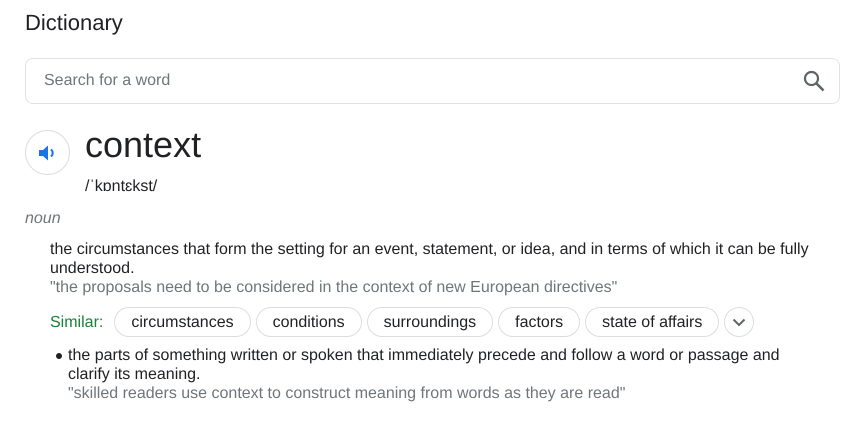 The height and width of the screenshot is (440, 856). Describe the element at coordinates (430, 259) in the screenshot. I see `definition-text: the circumstances that form the setting for an event, statement, or idea, and in terms of which it can be fully understood.` at that location.